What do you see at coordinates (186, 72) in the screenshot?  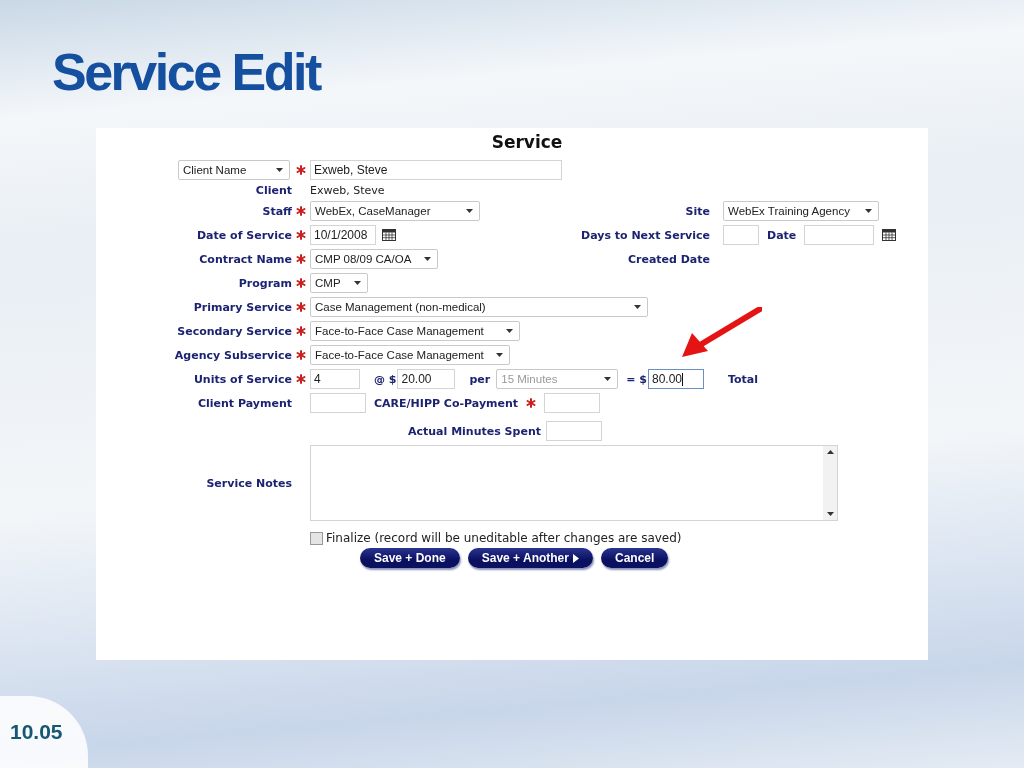 I see `slide-title: Service Edit` at bounding box center [186, 72].